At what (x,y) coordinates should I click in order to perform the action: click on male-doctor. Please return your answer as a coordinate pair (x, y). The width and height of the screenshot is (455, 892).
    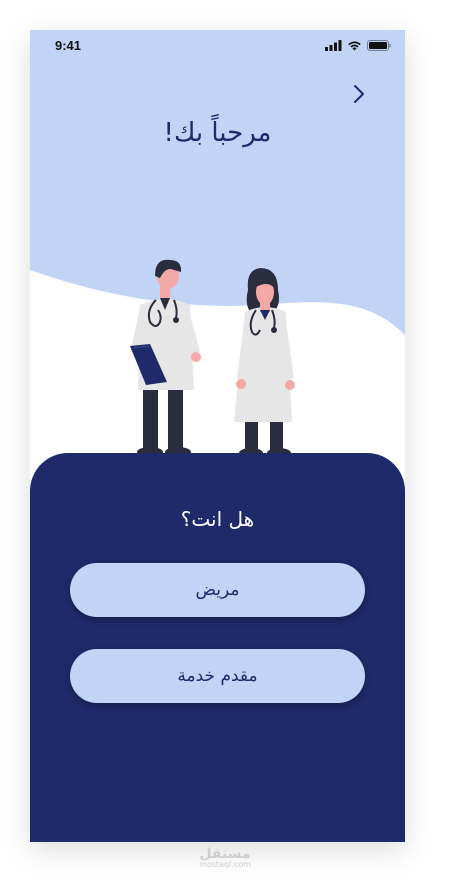
    Looking at the image, I should click on (165, 358).